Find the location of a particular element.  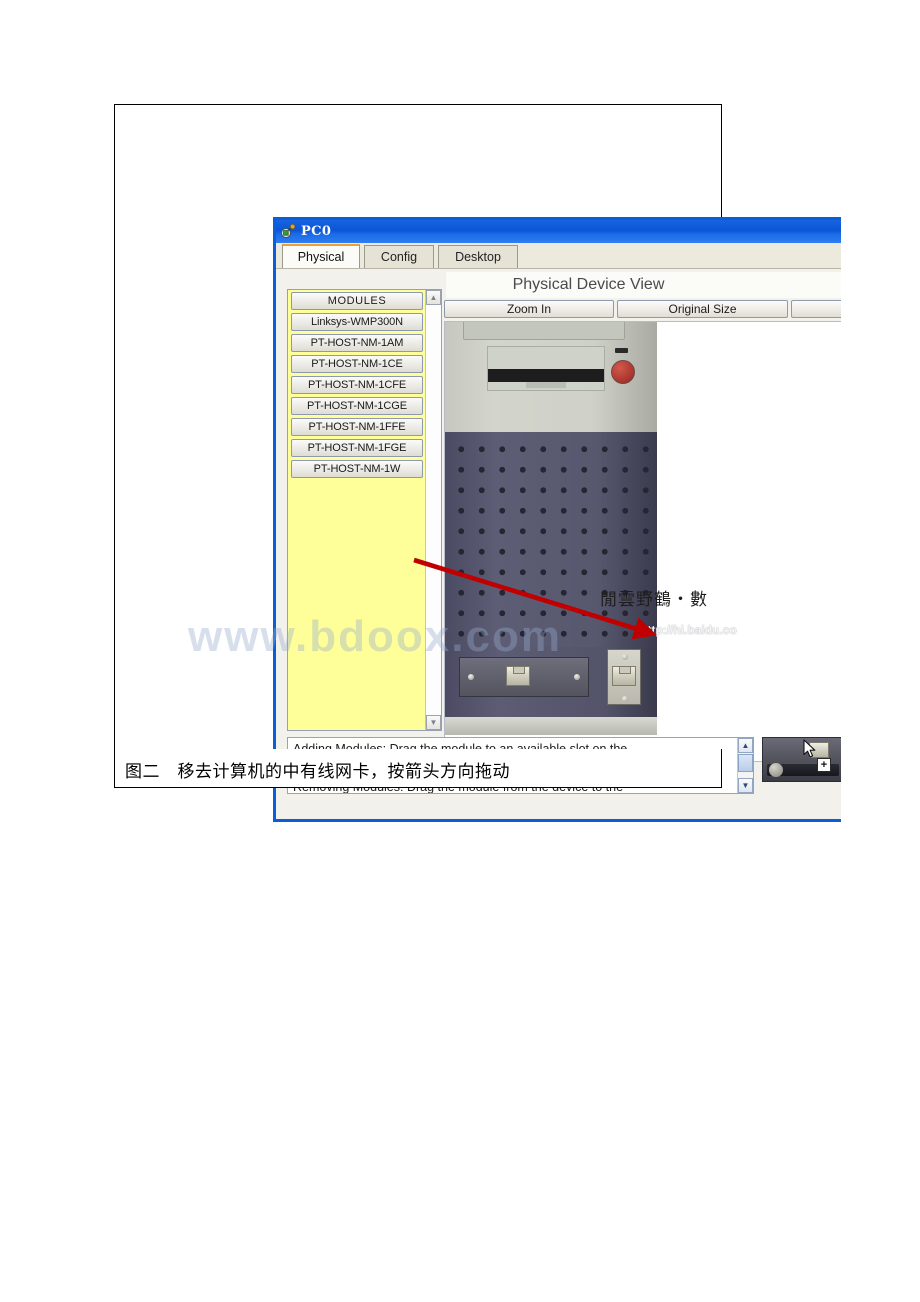

tab-config: Config is located at coordinates (399, 256).